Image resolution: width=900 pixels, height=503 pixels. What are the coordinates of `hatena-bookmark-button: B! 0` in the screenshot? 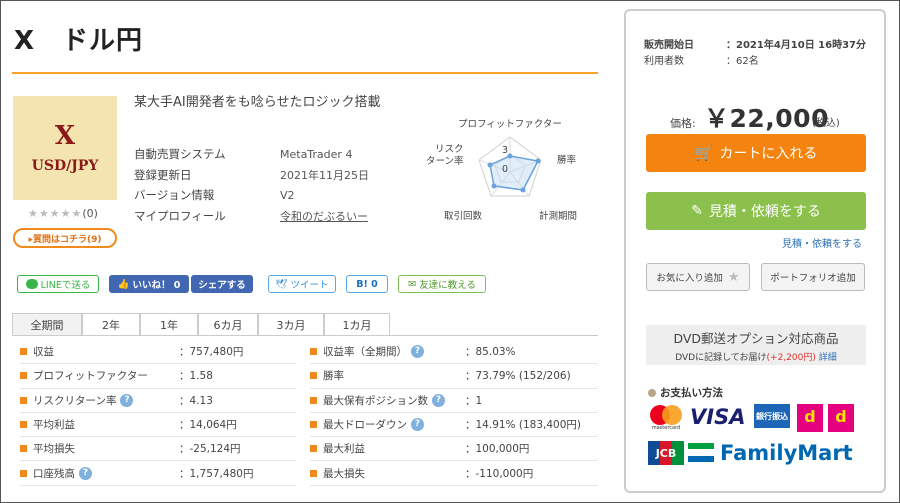 It's located at (367, 284).